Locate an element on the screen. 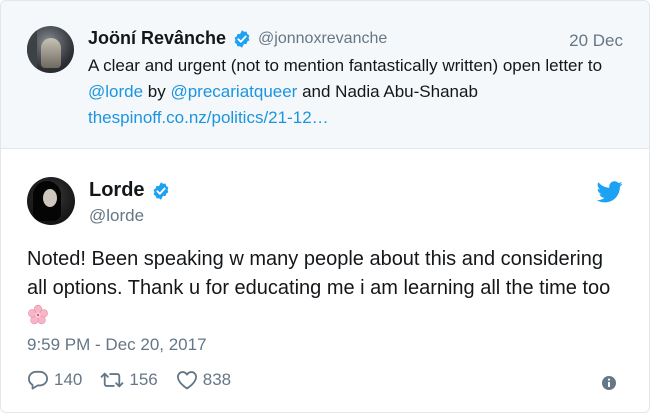 The width and height of the screenshot is (650, 413). mention-link-precariatqueer: @precariatqueer is located at coordinates (233, 91).